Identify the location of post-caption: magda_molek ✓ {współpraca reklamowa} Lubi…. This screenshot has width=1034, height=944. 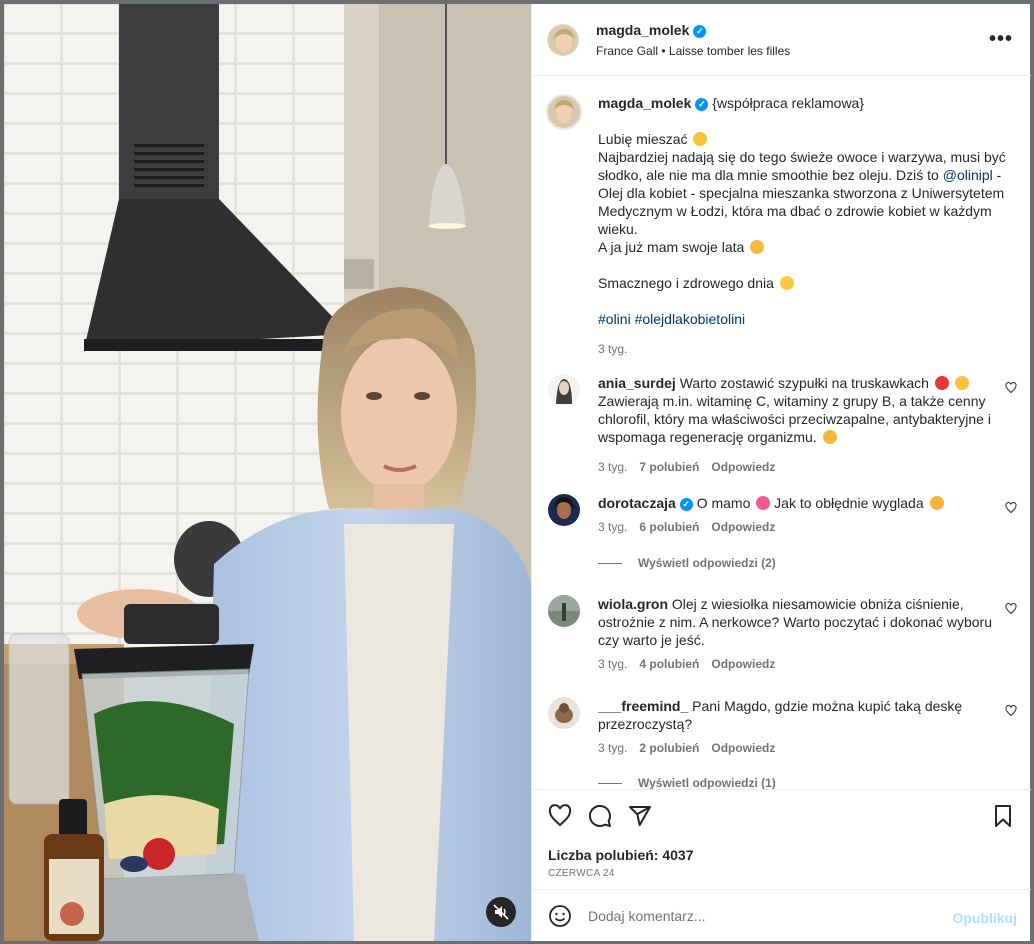
(803, 226).